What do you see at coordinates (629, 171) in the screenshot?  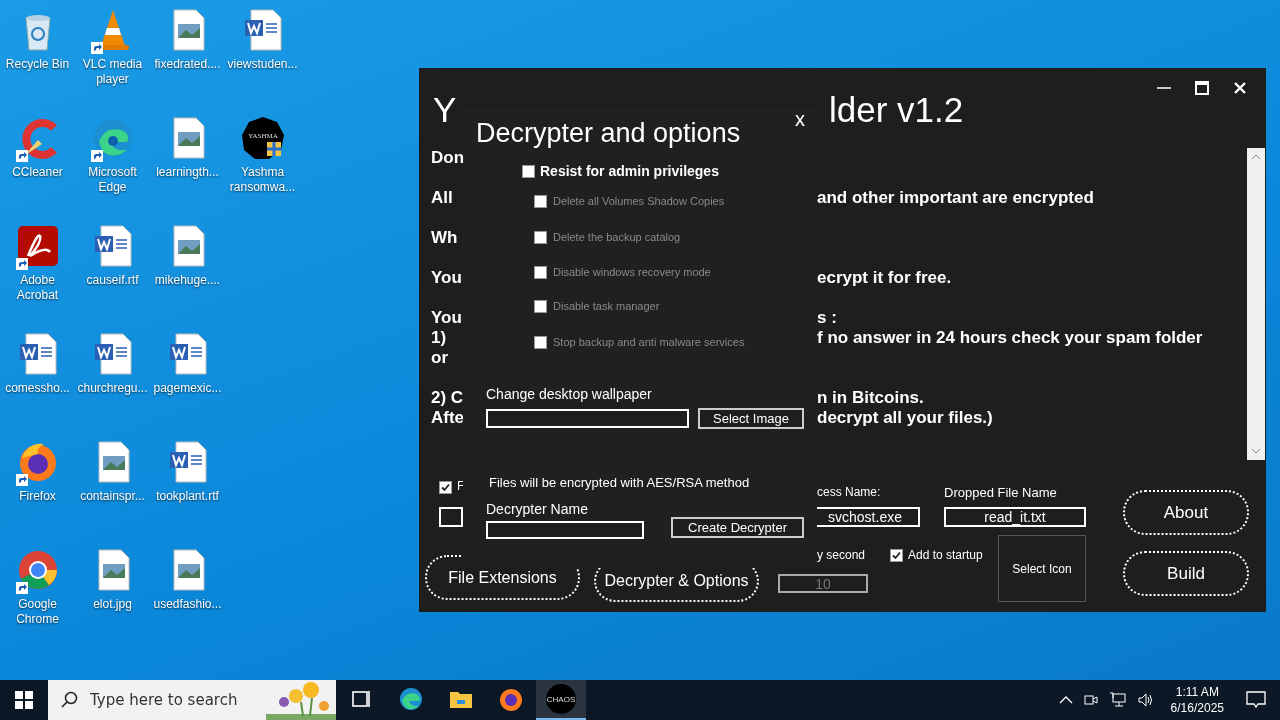 I see `checkbox-label: Resist for admin privileges` at bounding box center [629, 171].